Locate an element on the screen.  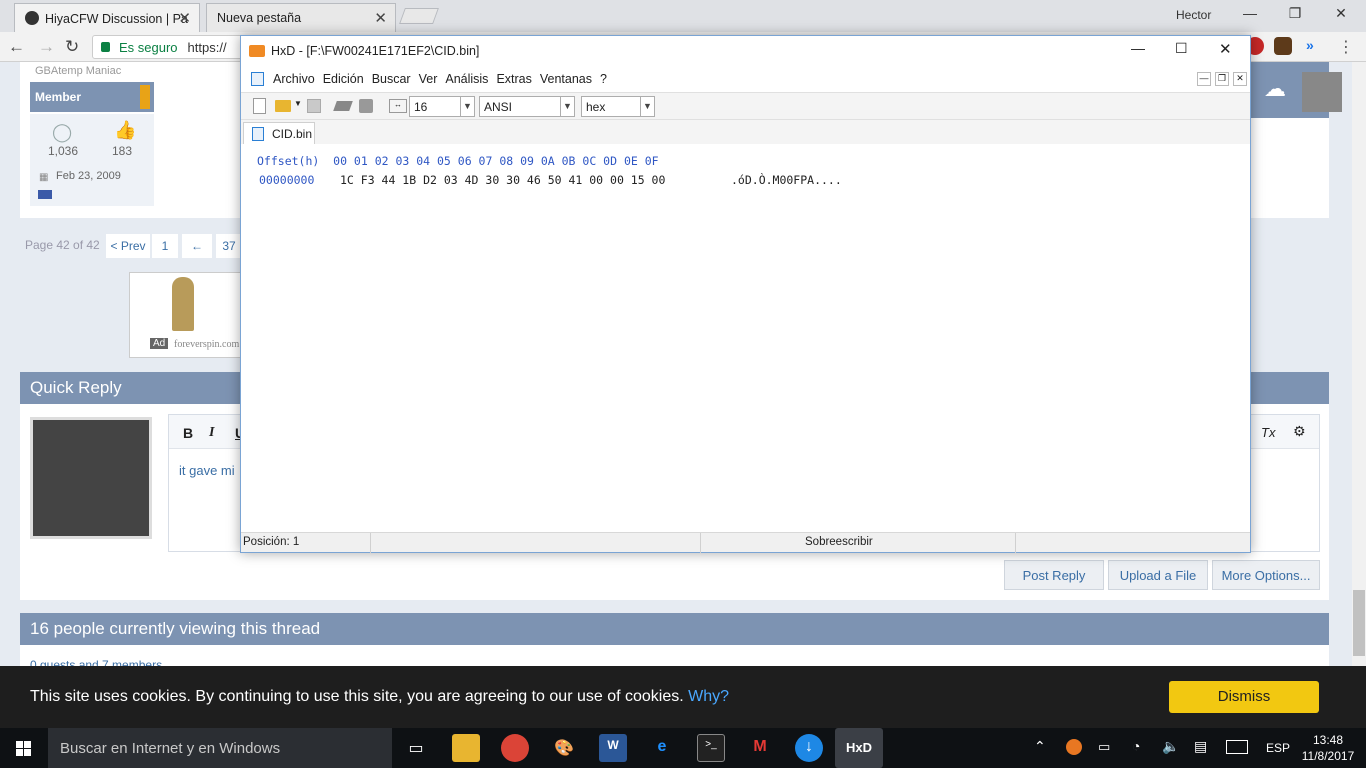
ad-banner: Ad foreverspin.com is located at coordinates (185, 315).